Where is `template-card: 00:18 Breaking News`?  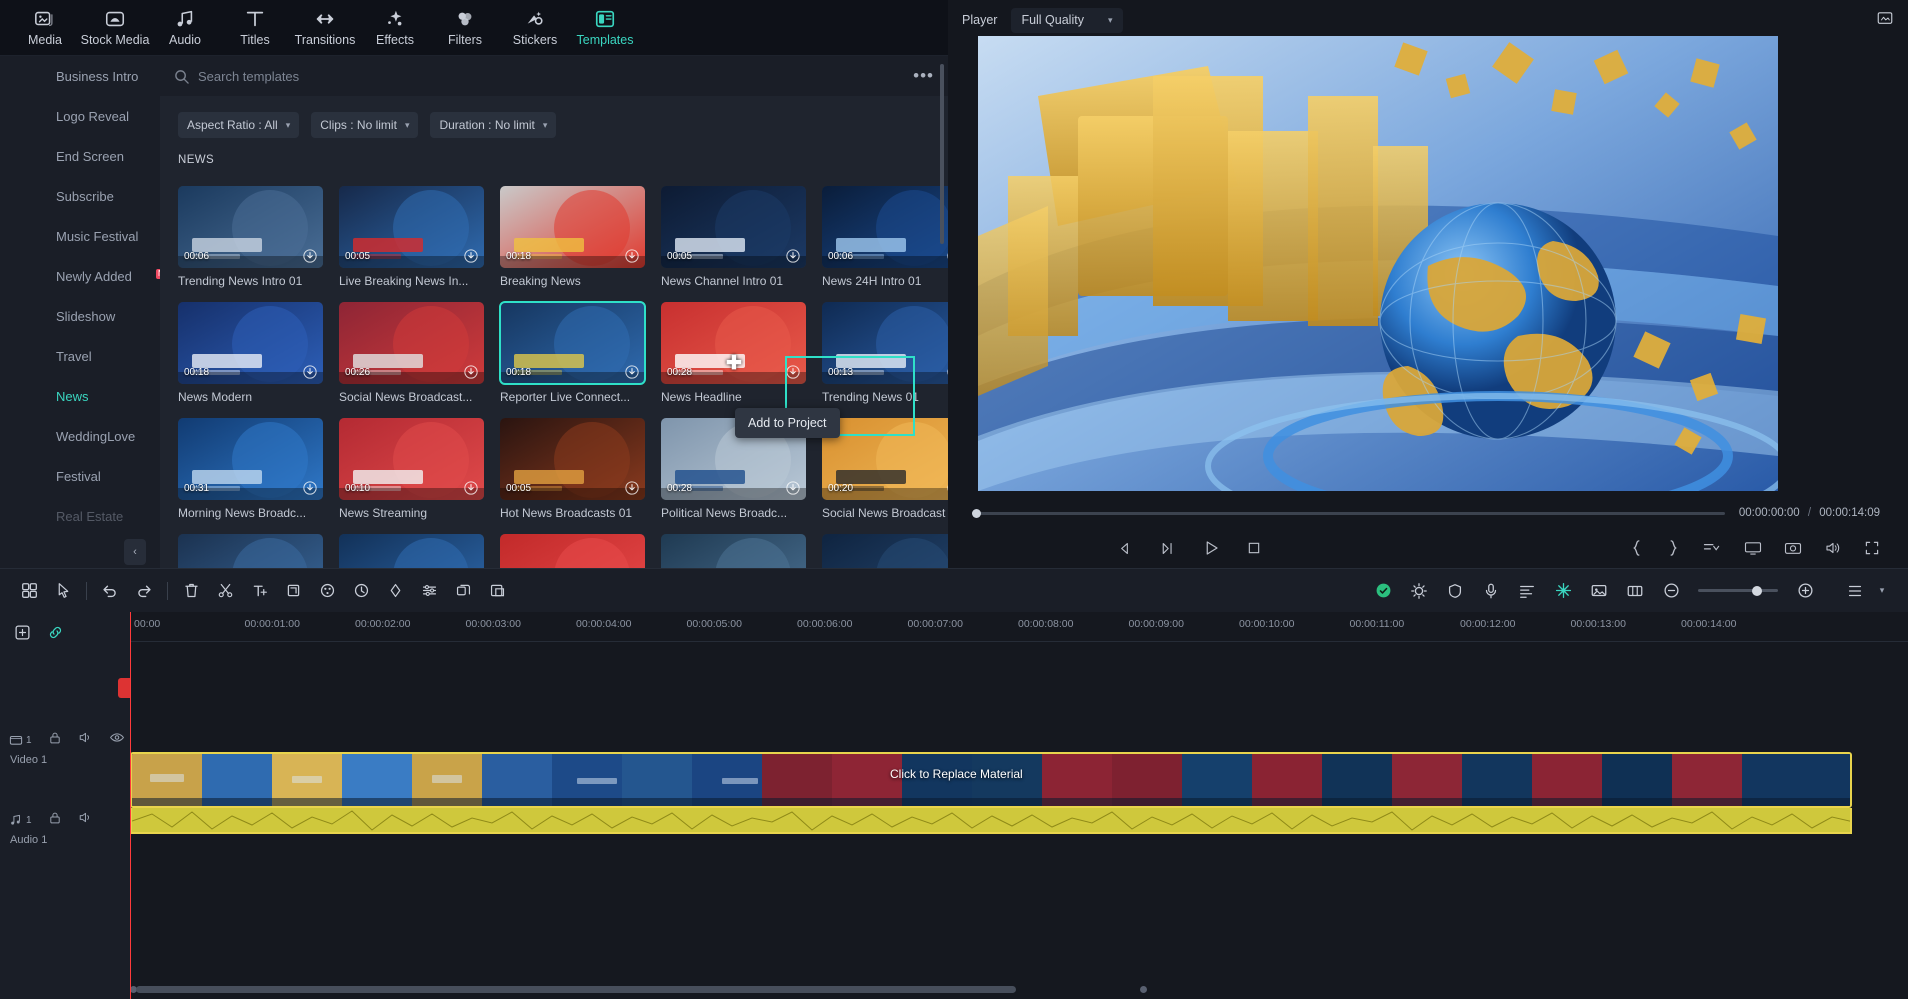
template-card: 00:18 Breaking News is located at coordinates (572, 237).